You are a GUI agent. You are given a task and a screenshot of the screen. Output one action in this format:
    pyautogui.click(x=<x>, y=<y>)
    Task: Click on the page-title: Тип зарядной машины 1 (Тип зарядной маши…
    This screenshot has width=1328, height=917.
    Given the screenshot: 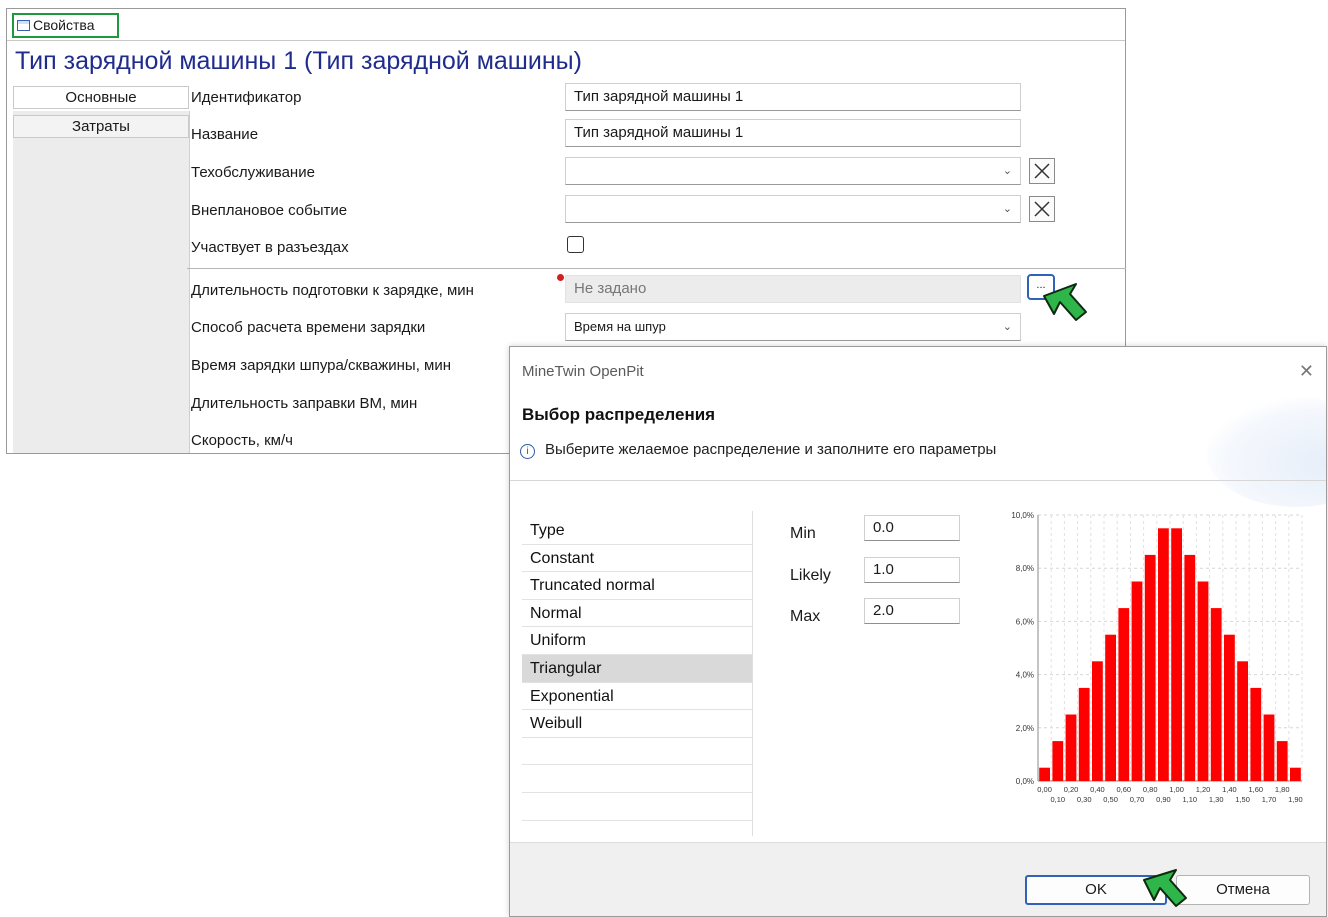 What is the action you would take?
    pyautogui.click(x=298, y=61)
    